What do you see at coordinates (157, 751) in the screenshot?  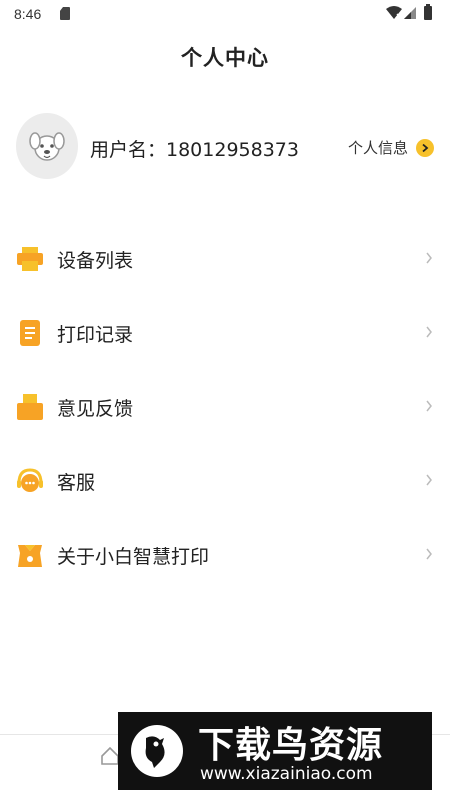 I see `bird-logo-icon` at bounding box center [157, 751].